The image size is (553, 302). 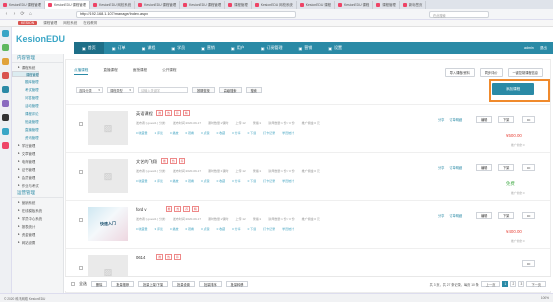 I want to click on select-all-checkbox, so click(x=73, y=284).